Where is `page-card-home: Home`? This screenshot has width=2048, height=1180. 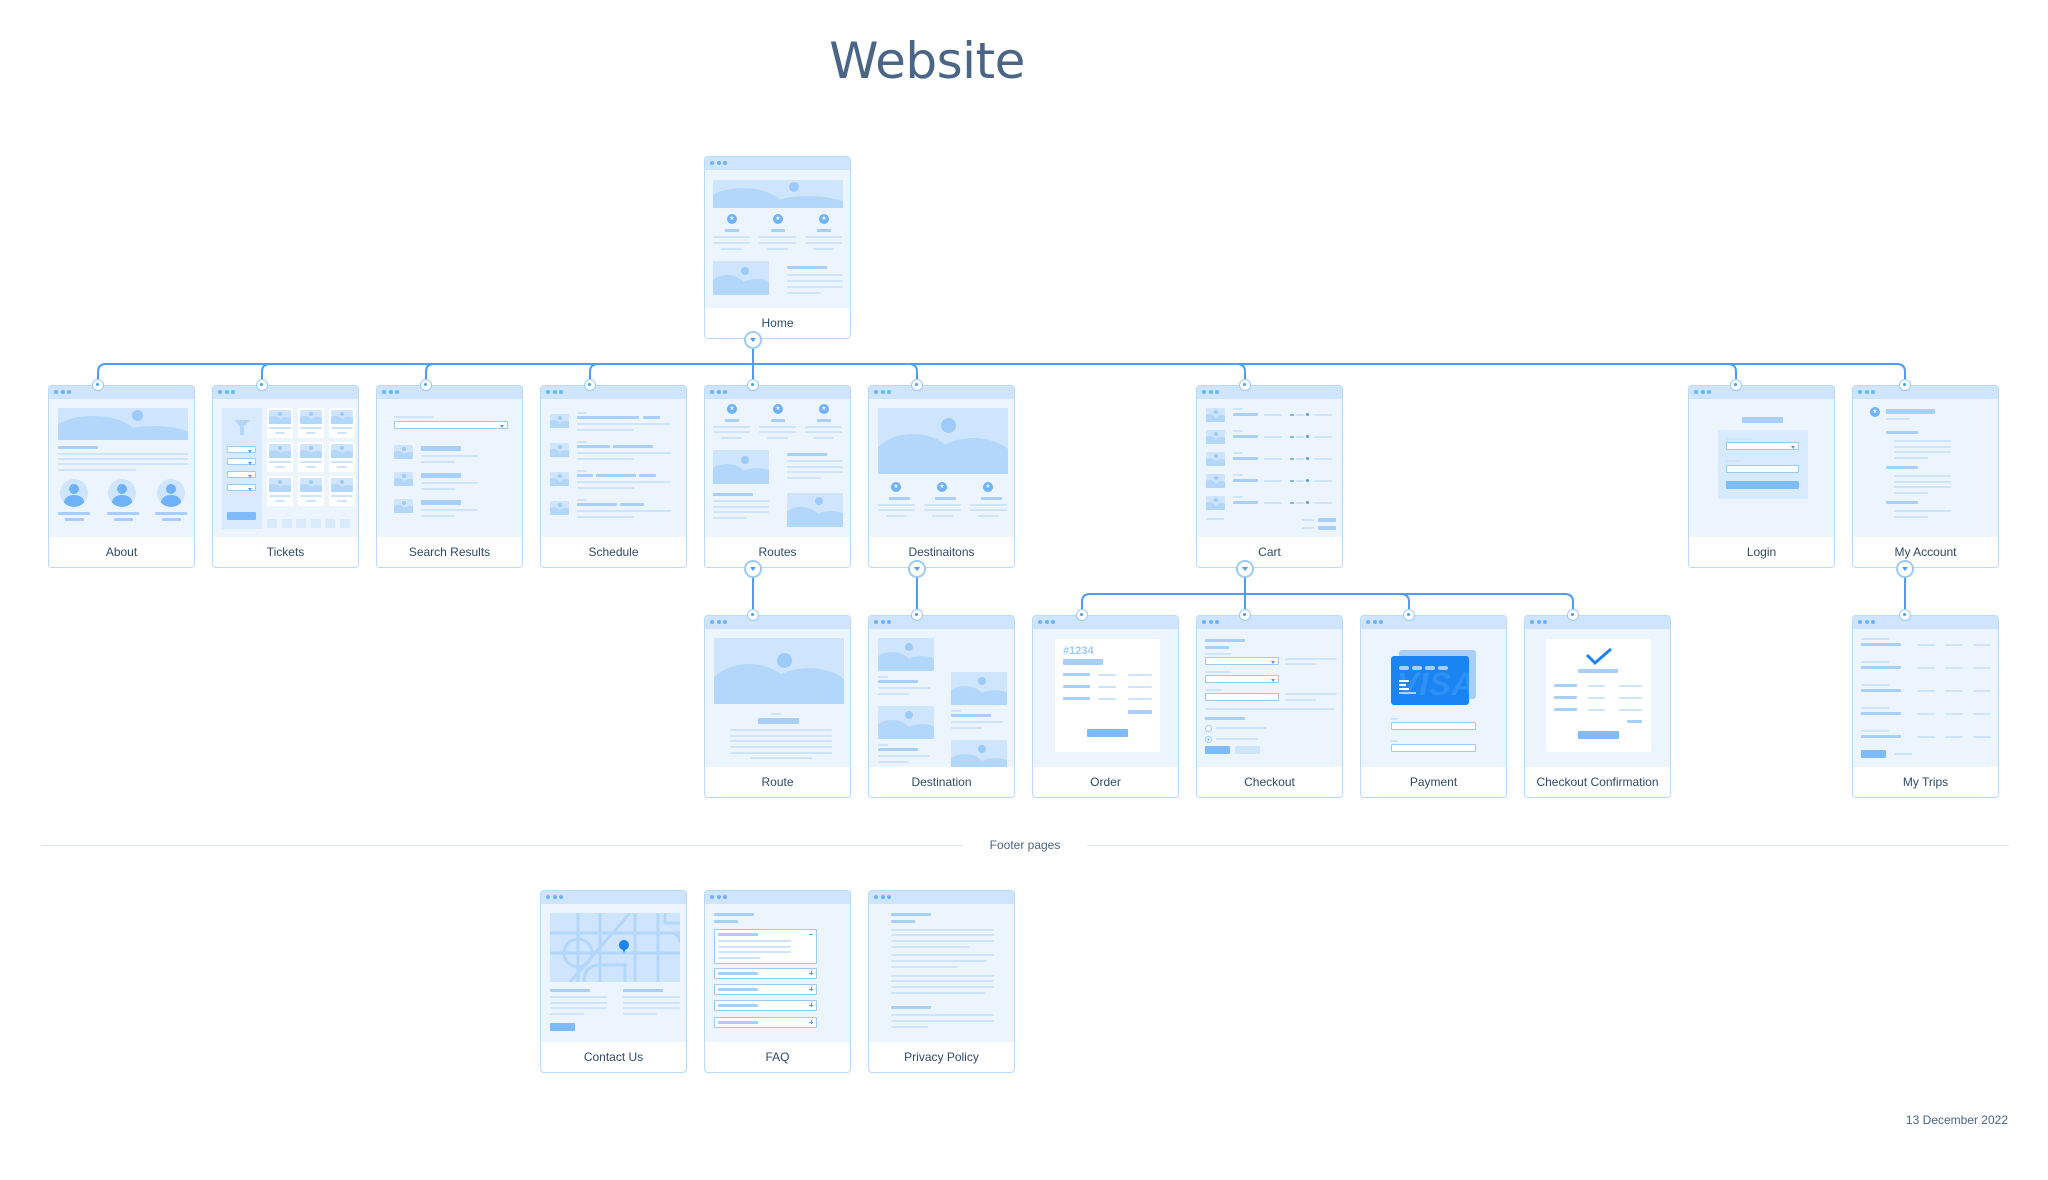
page-card-home: Home is located at coordinates (777, 247).